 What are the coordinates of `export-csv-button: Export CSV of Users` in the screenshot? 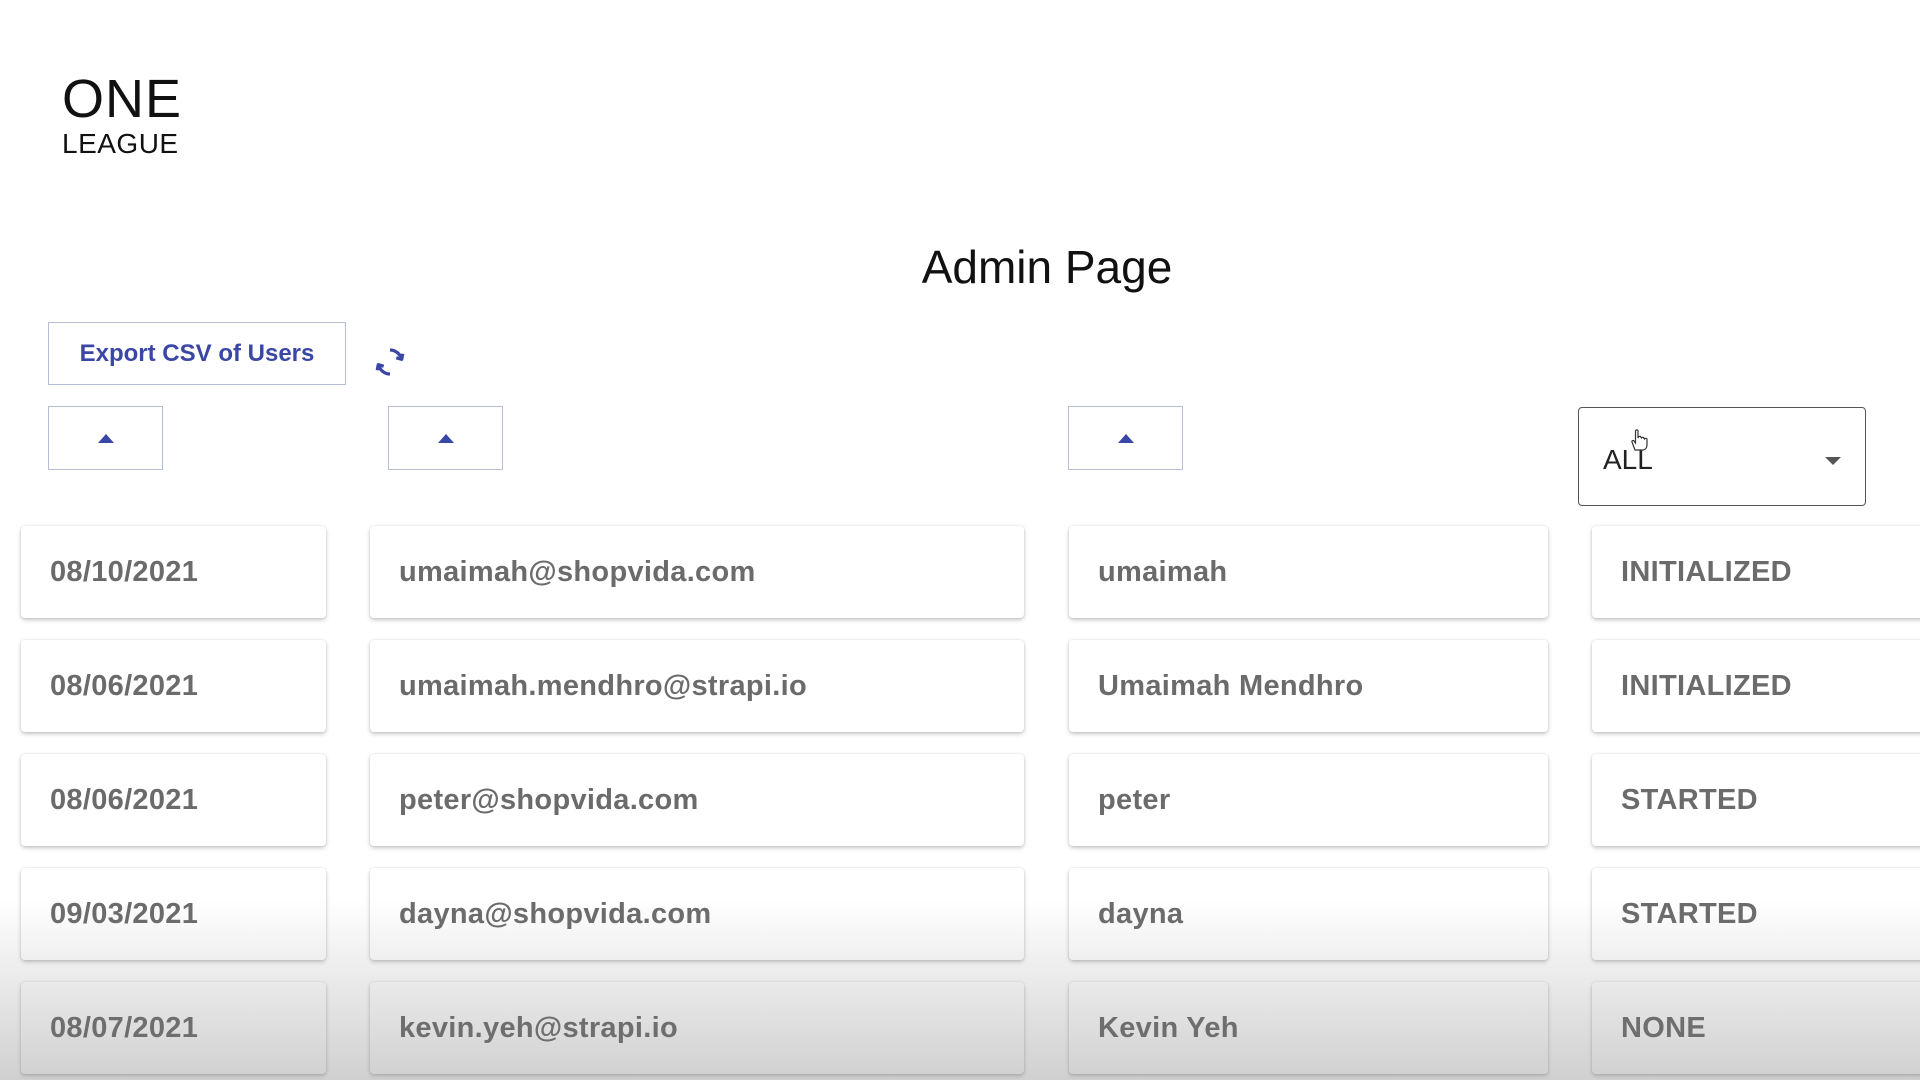 It's located at (197, 353).